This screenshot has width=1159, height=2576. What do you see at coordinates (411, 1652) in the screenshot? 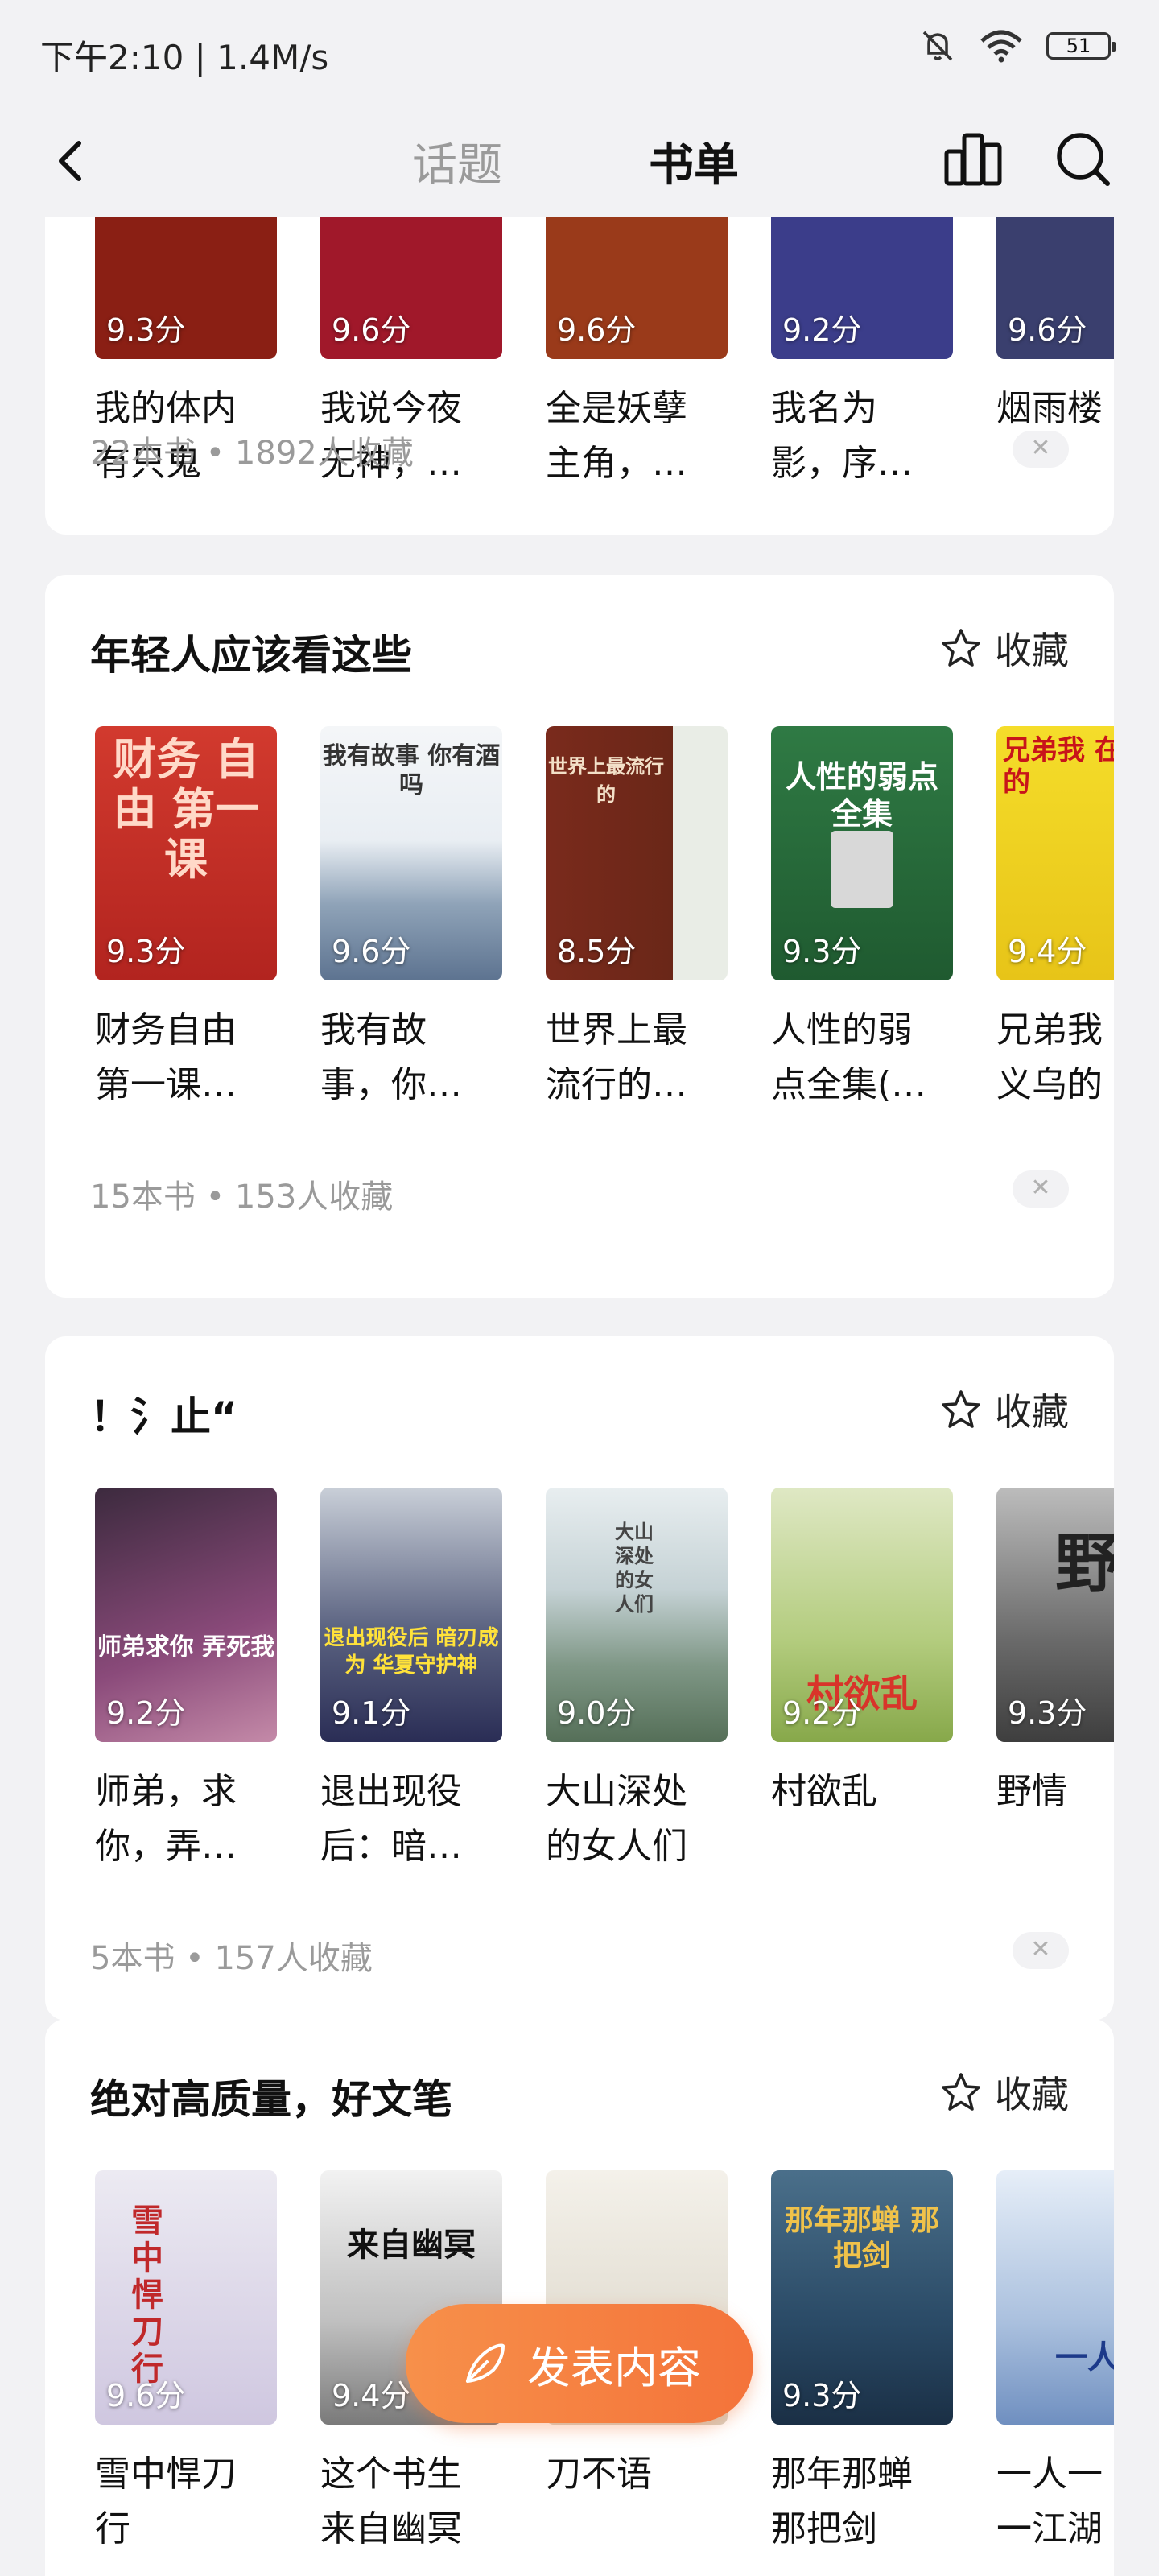
I see `cover-title: 退出现役后 暗刃成为 华夏守护神` at bounding box center [411, 1652].